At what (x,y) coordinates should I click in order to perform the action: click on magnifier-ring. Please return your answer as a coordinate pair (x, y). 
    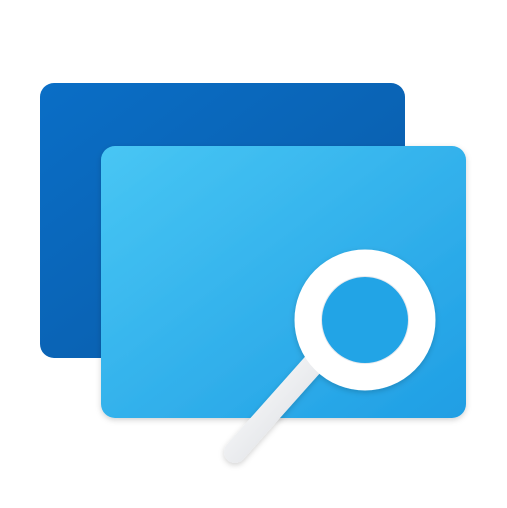
    Looking at the image, I should click on (365, 320).